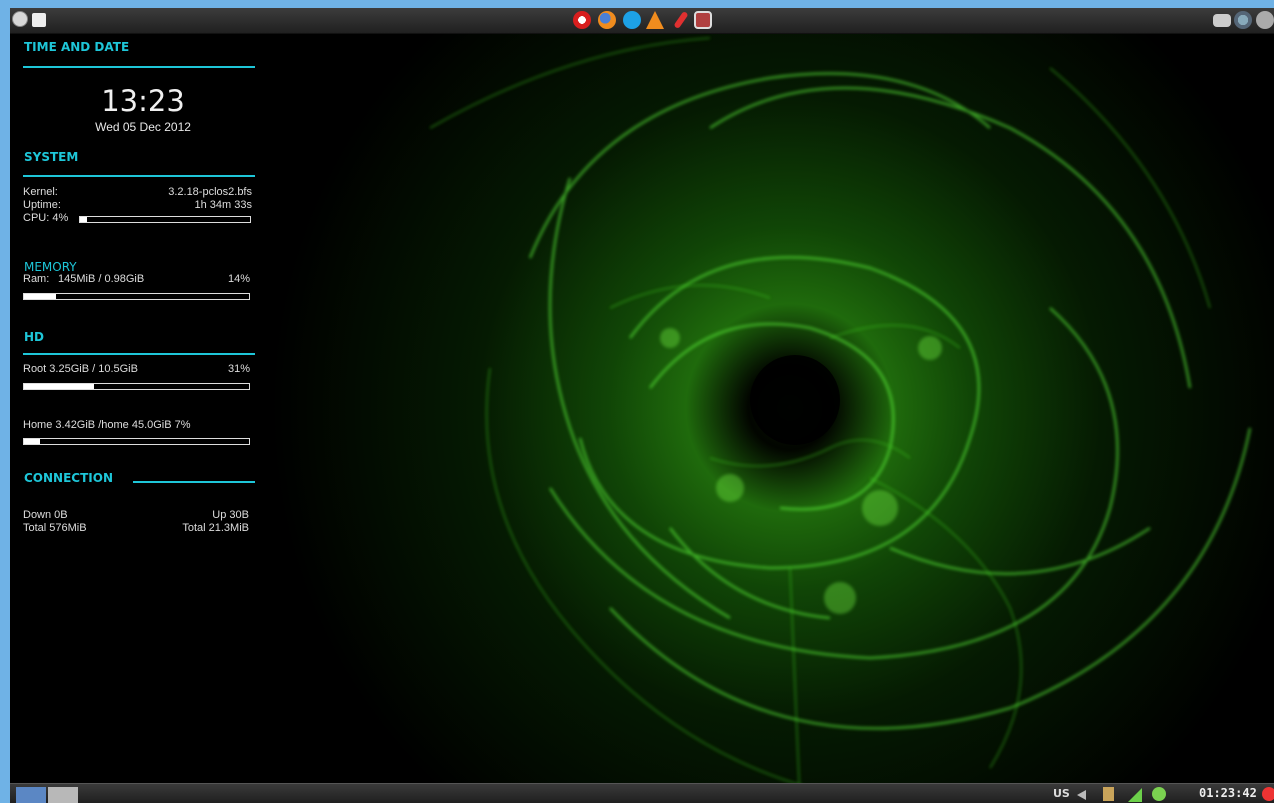 The width and height of the screenshot is (1274, 803). Describe the element at coordinates (139, 67) in the screenshot. I see `time-date-rule` at that location.